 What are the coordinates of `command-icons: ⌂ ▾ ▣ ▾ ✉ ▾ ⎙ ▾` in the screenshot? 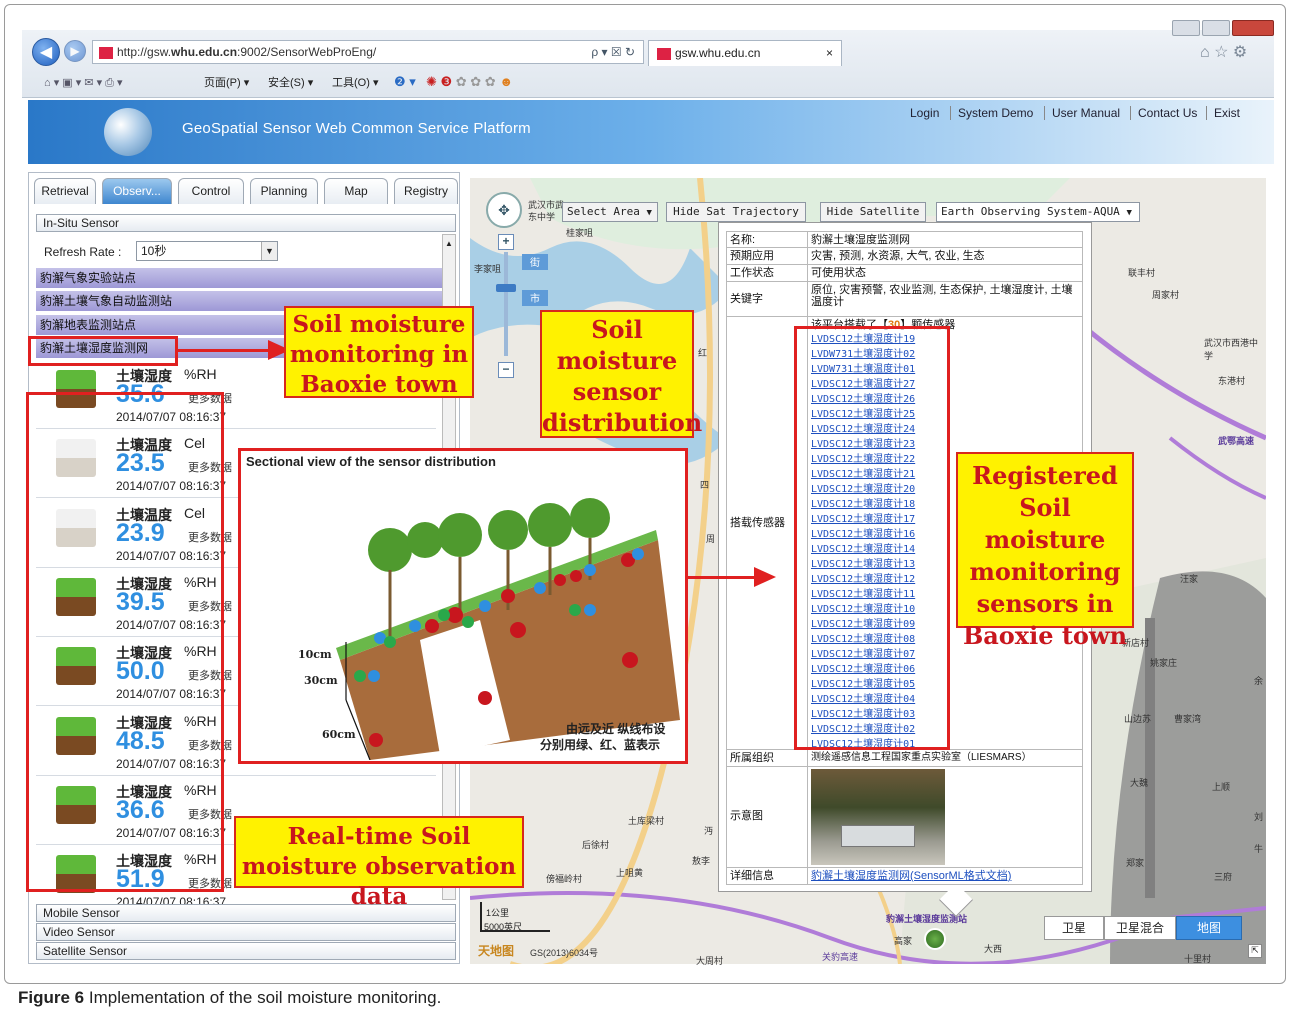 It's located at (83, 83).